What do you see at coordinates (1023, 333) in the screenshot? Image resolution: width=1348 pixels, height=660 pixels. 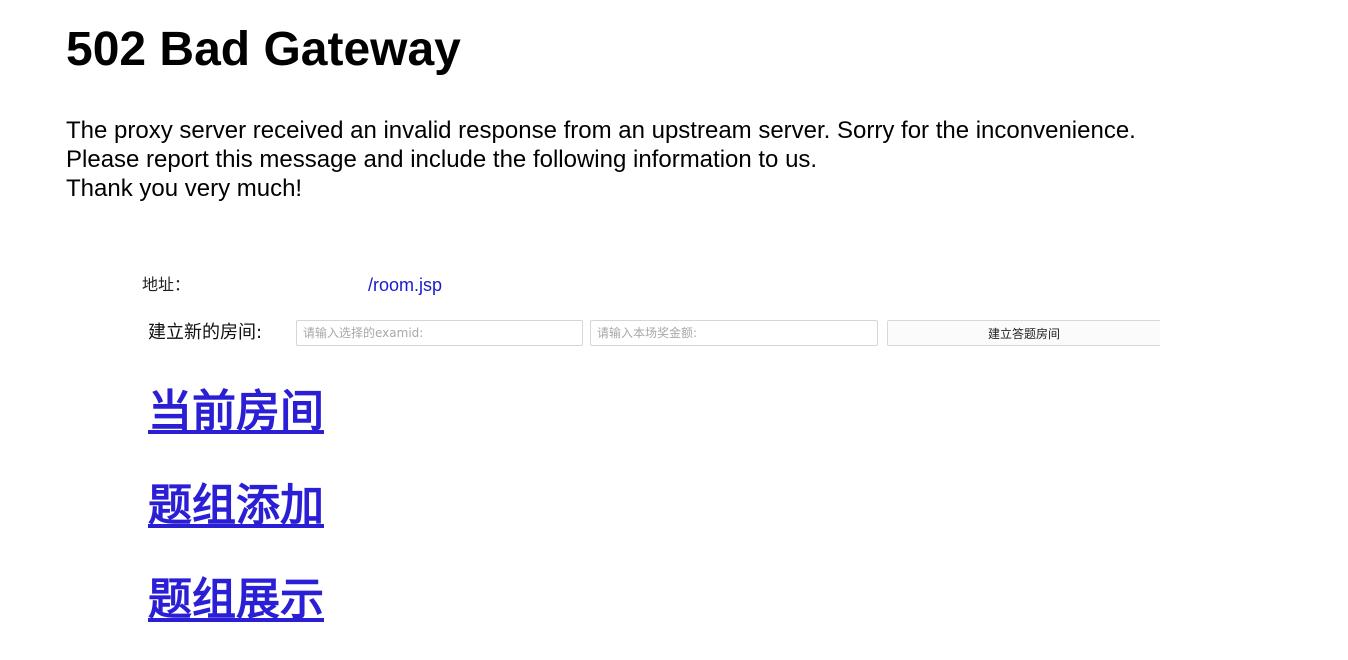 I see `create-room-button: 建立答题房间` at bounding box center [1023, 333].